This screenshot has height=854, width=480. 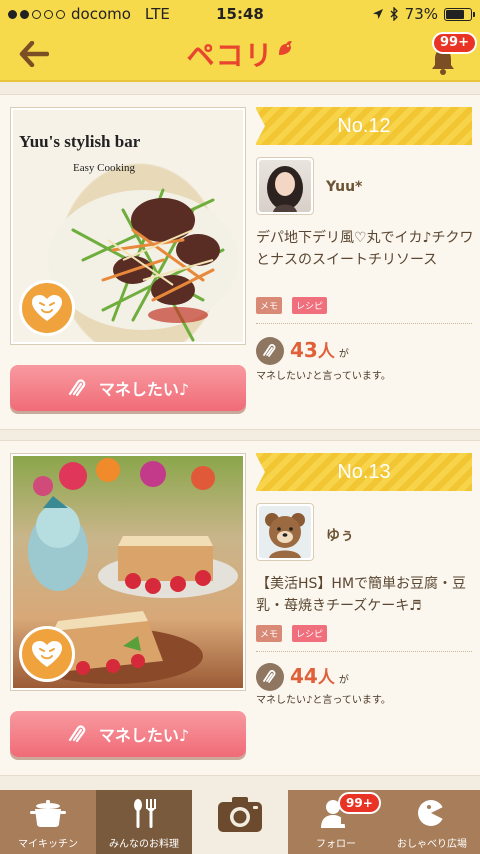 I want to click on mane-count: 43人が, so click(x=319, y=349).